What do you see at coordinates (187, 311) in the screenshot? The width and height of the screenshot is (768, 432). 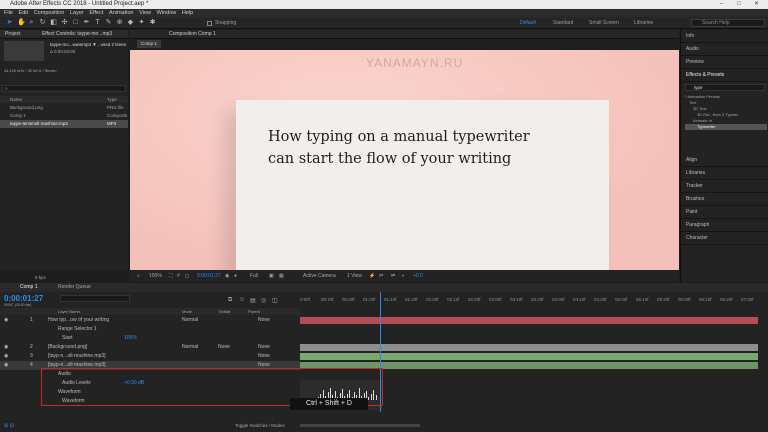 I see `mode-header: Mode` at bounding box center [187, 311].